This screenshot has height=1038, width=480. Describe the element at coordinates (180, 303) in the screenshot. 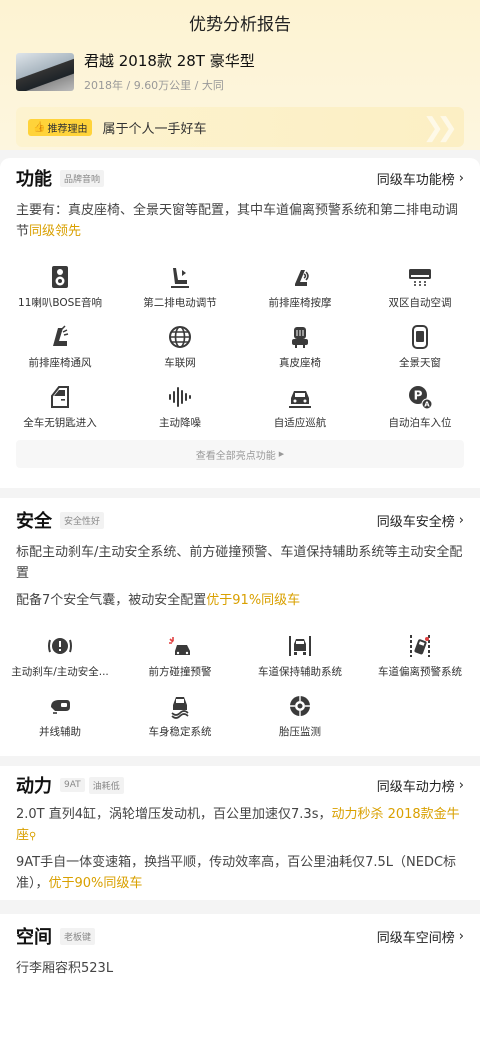

I see `feature-label: 第二排电动调节` at that location.